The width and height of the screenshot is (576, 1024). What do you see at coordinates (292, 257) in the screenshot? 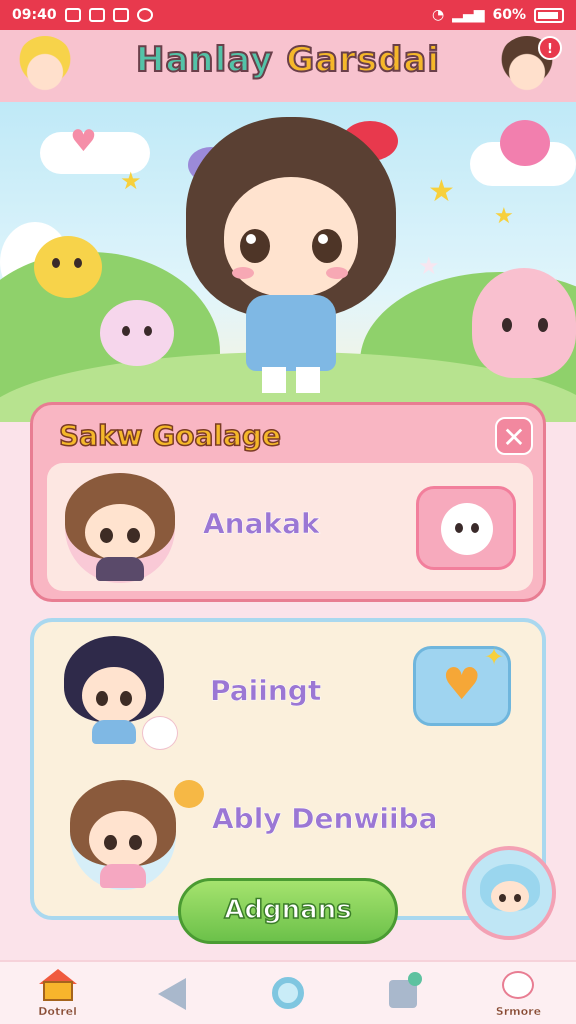
I see `main-character` at bounding box center [292, 257].